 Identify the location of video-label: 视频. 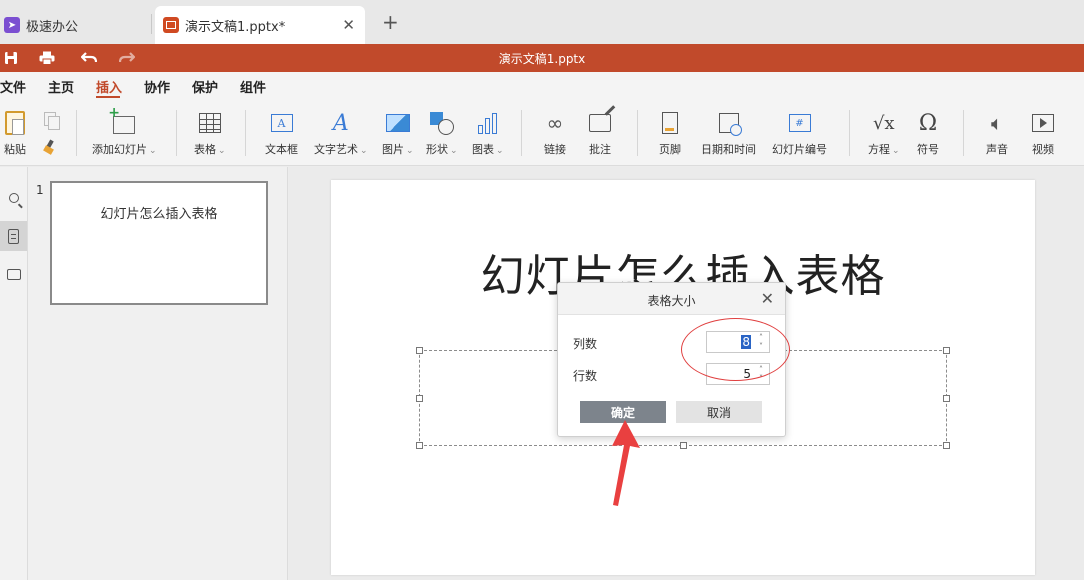
(1043, 149).